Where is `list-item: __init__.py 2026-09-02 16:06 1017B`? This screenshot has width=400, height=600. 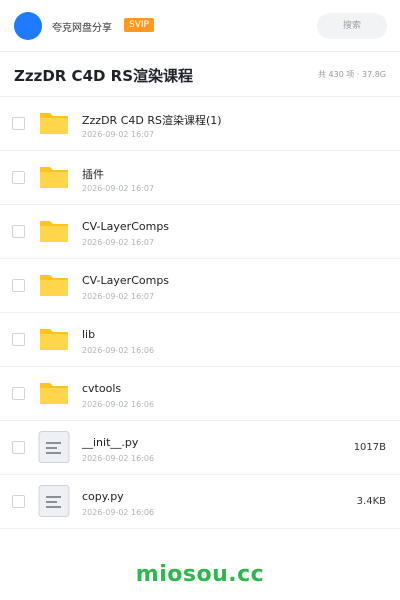
list-item: __init__.py 2026-09-02 16:06 1017B is located at coordinates (200, 448).